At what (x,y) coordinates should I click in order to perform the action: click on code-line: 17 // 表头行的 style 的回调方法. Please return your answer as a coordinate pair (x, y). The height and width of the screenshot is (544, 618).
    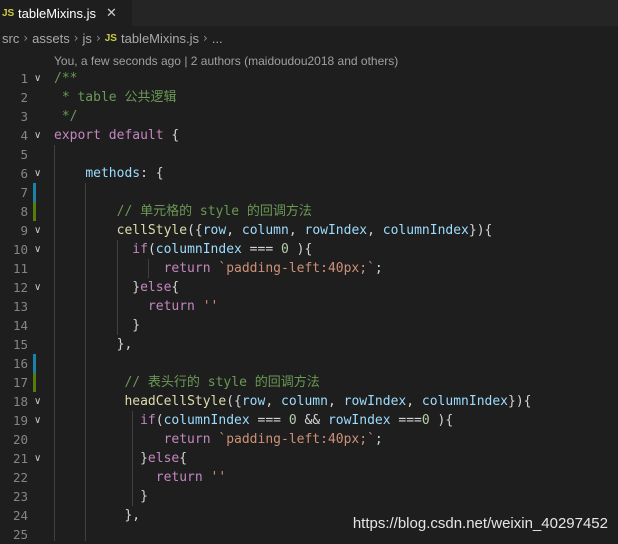
    Looking at the image, I should click on (309, 382).